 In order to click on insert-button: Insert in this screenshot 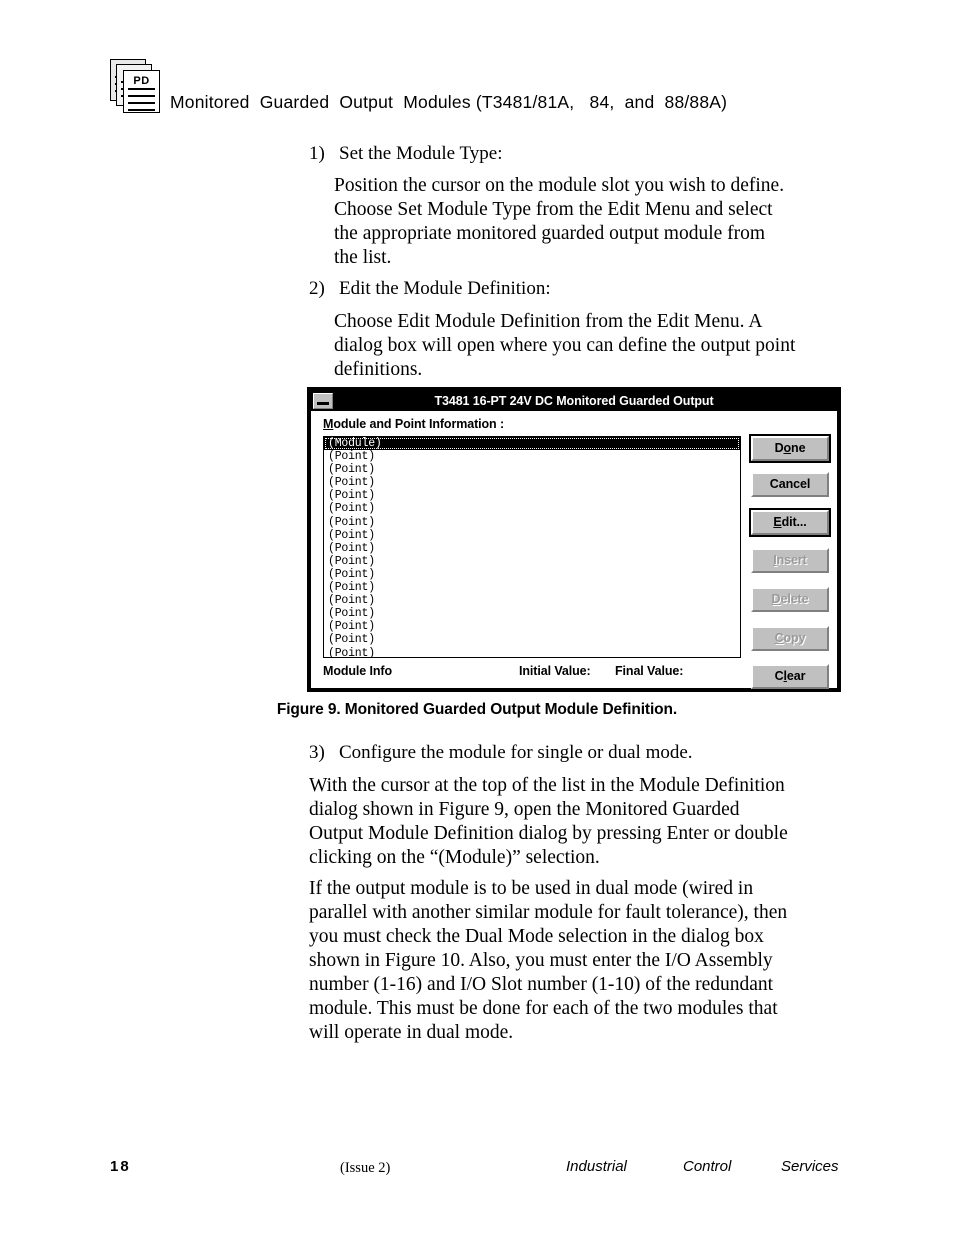, I will do `click(790, 560)`.